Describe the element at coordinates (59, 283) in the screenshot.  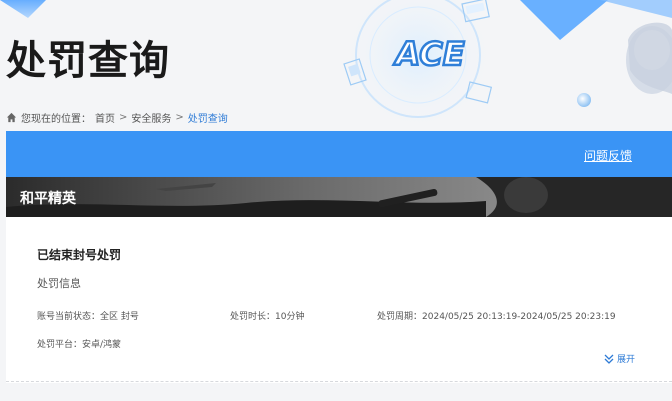
I see `section-label: 处罚信息` at that location.